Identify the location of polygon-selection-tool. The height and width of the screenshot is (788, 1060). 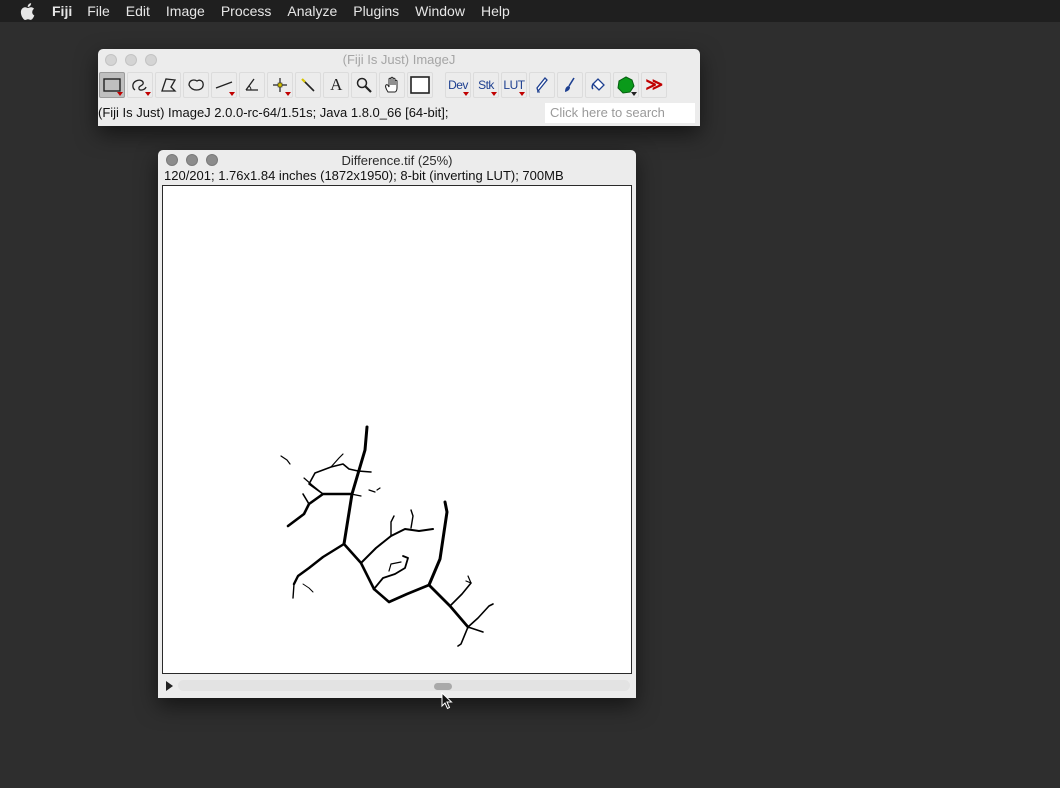
(168, 85).